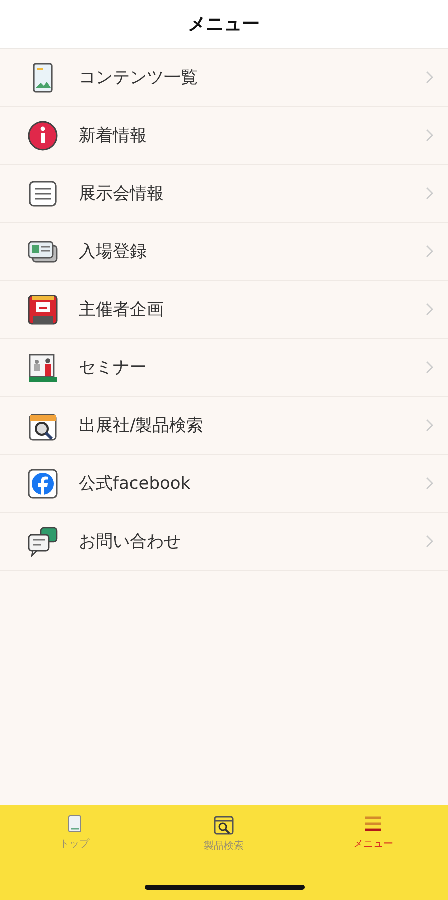 This screenshot has height=900, width=448. What do you see at coordinates (224, 426) in the screenshot?
I see `menu-item: 出展社/製品検索` at bounding box center [224, 426].